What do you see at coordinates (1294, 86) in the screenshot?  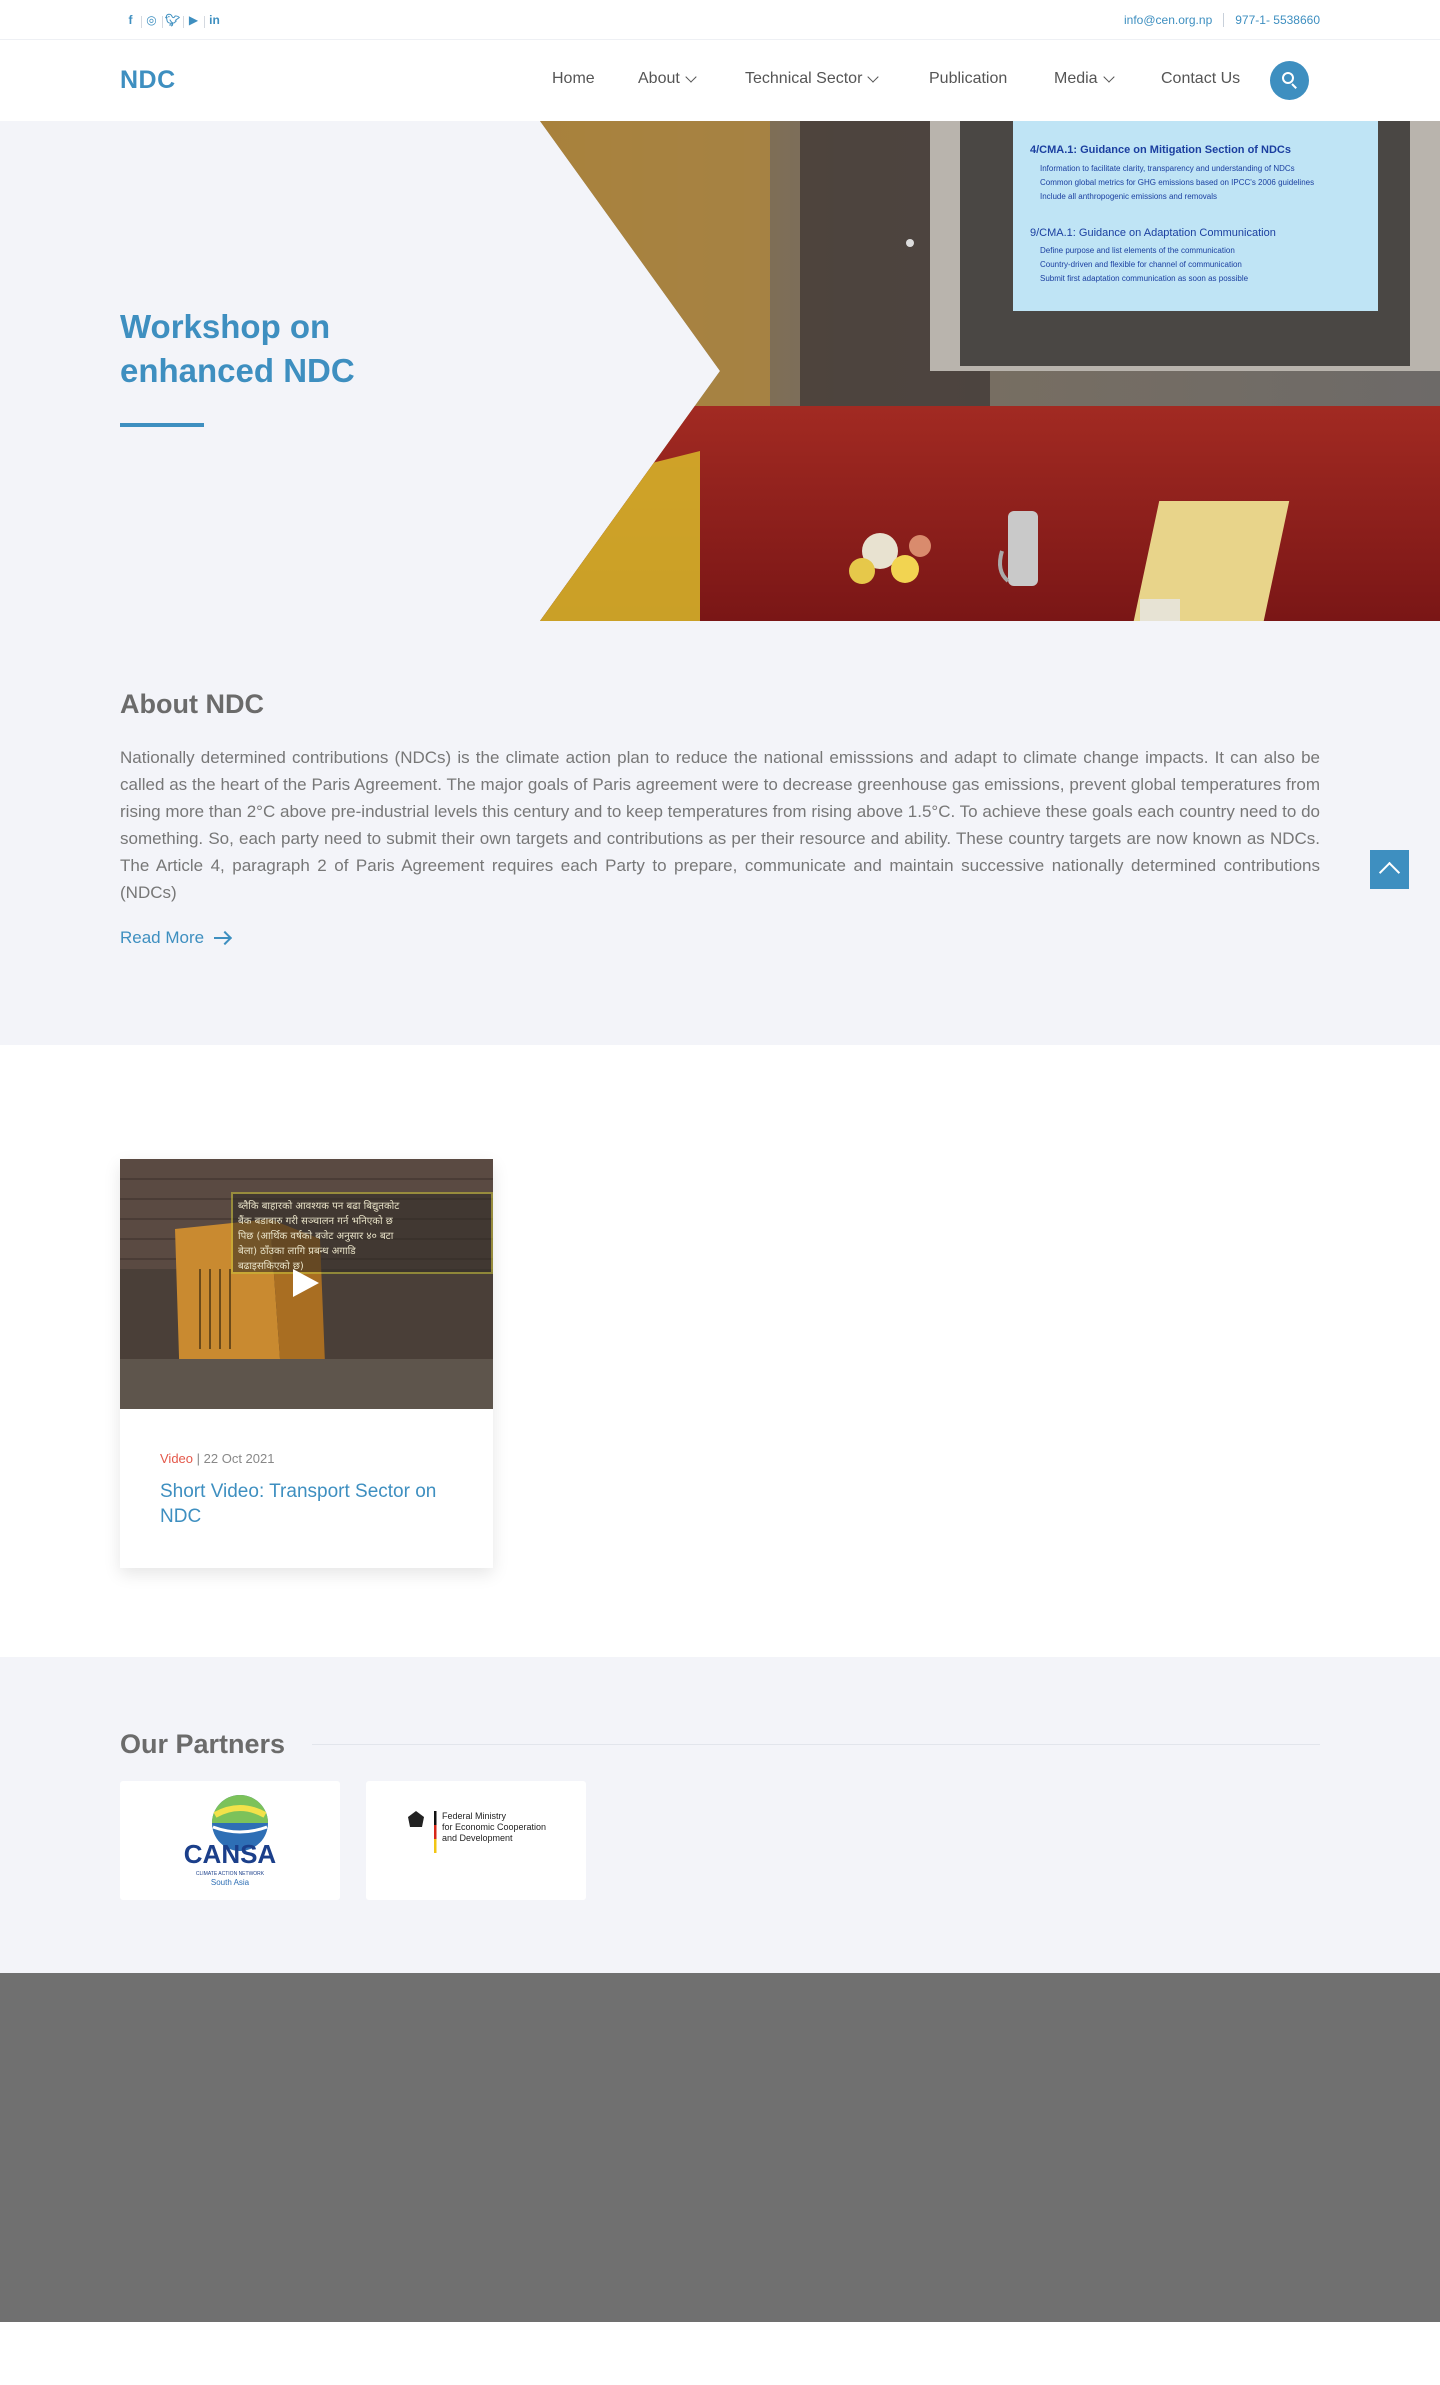 I see `search-icon-handle` at bounding box center [1294, 86].